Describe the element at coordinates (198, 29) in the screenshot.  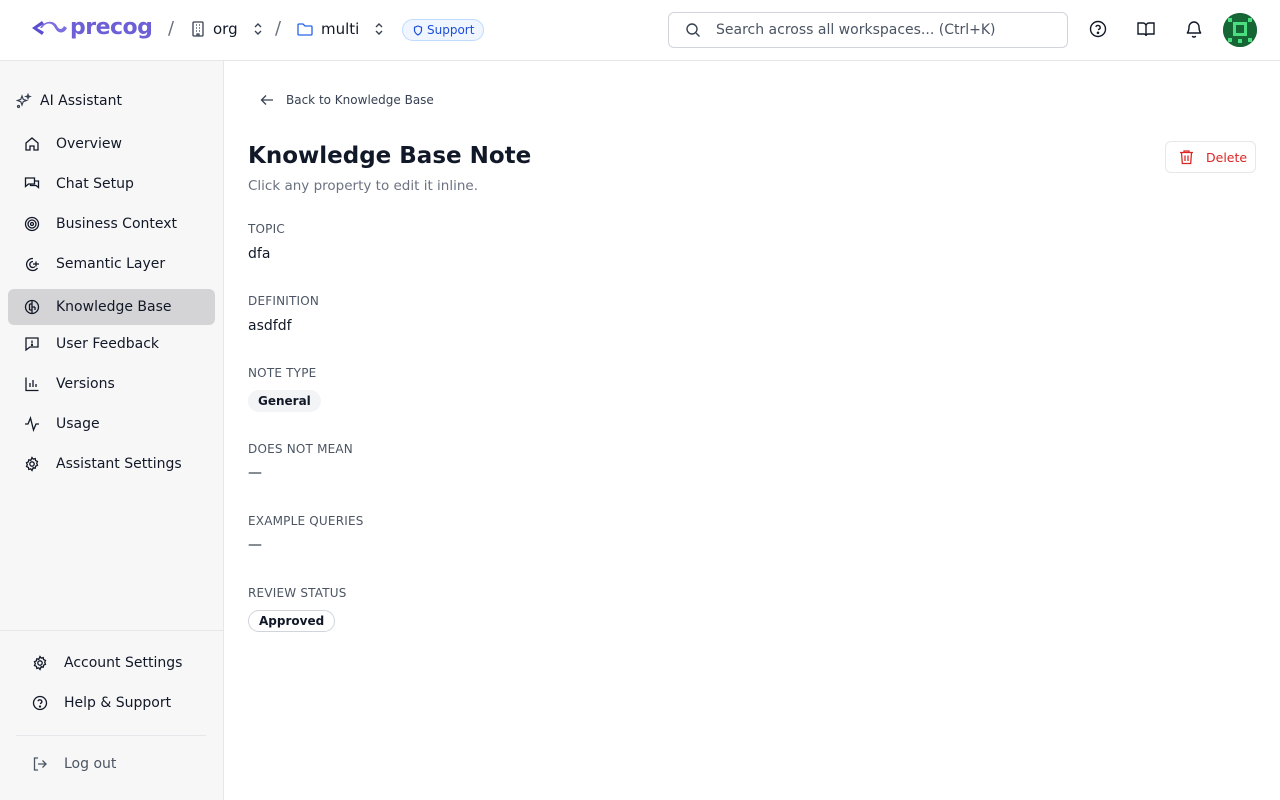
I see `building-icon` at that location.